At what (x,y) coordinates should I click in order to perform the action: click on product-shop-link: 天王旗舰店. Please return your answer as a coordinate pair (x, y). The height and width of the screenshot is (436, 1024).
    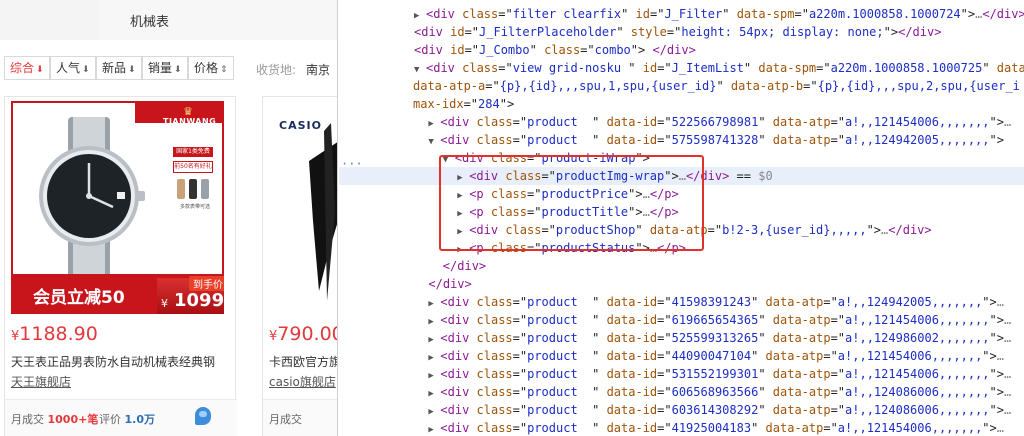
    Looking at the image, I should click on (41, 381).